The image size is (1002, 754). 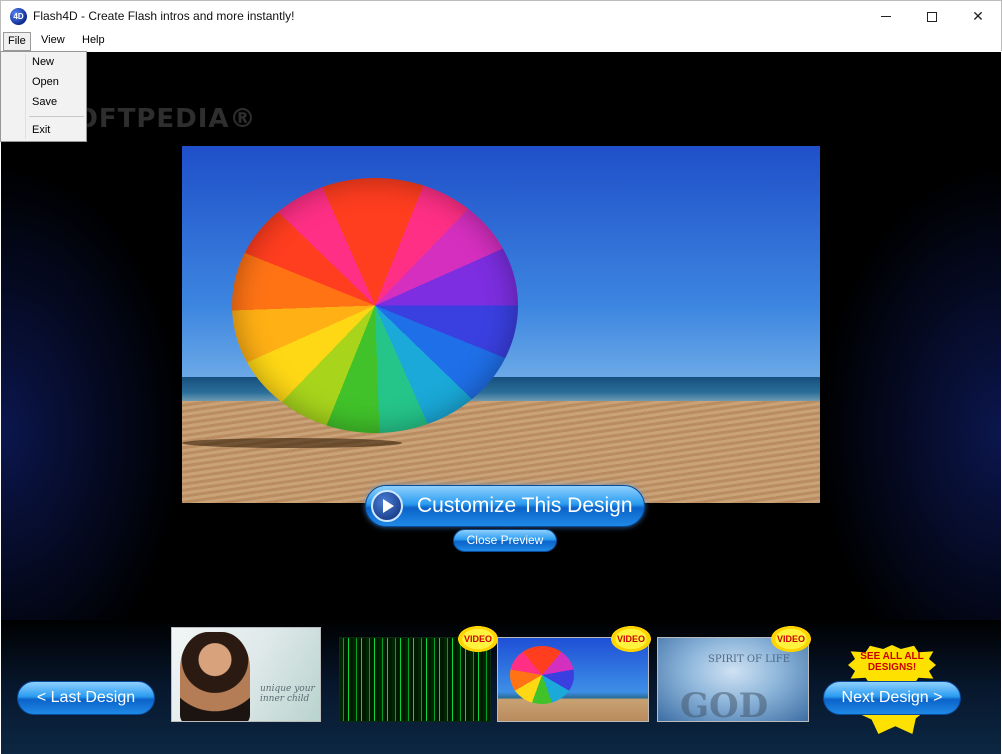 I want to click on thumbnail-script-text: unique your inner child, so click(x=287, y=694).